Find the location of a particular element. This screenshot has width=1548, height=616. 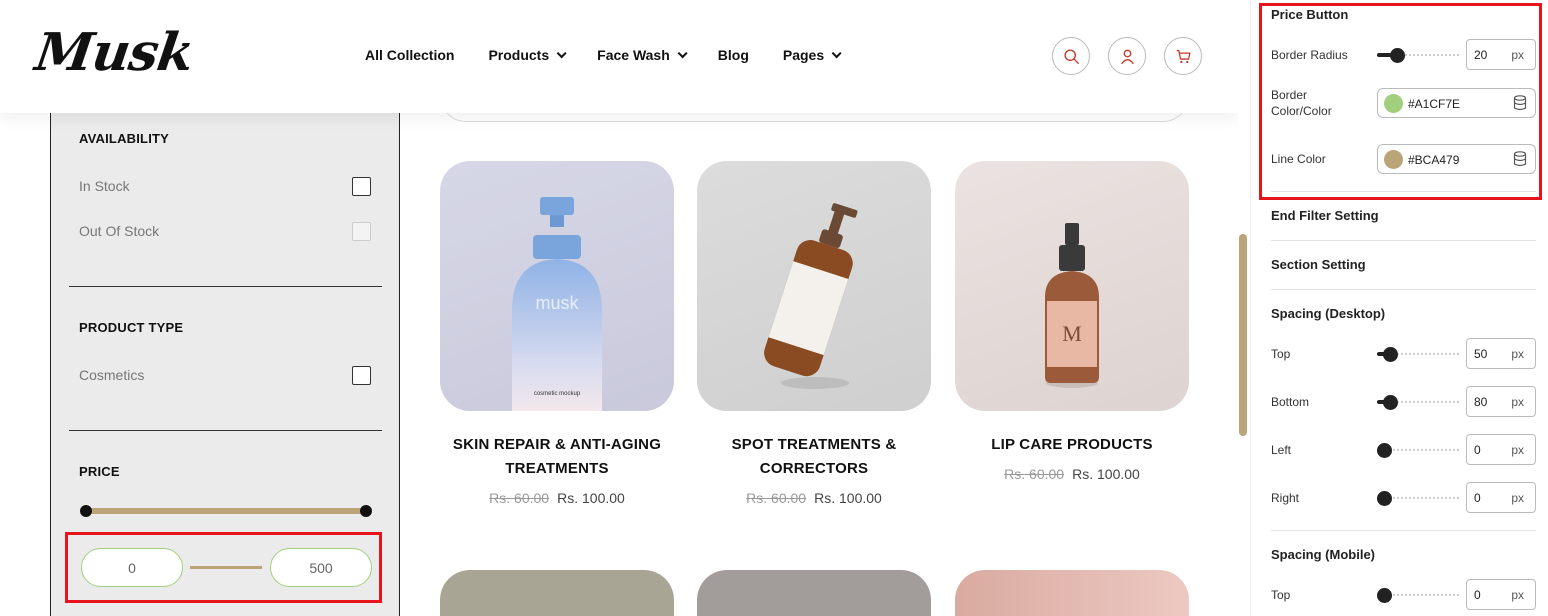

border-radius-slider is located at coordinates (1418, 55).